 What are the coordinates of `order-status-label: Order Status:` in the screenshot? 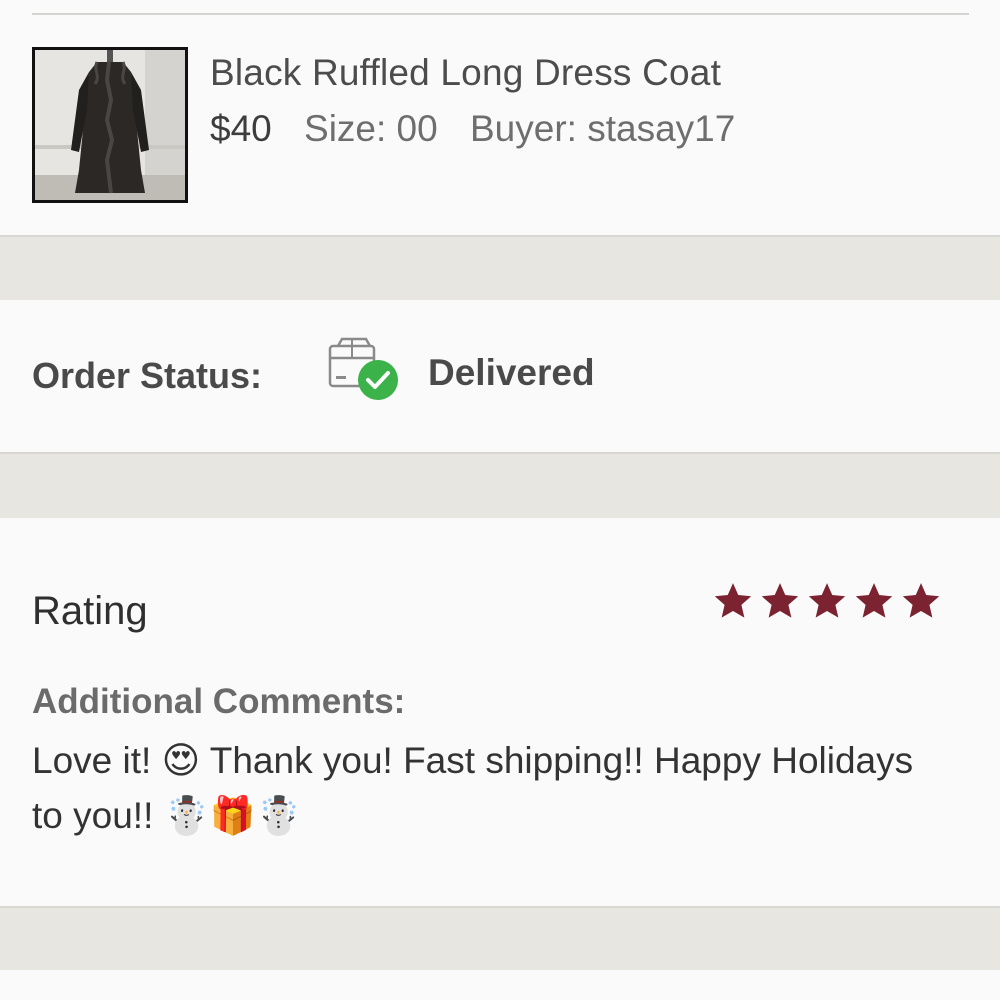 It's located at (147, 375).